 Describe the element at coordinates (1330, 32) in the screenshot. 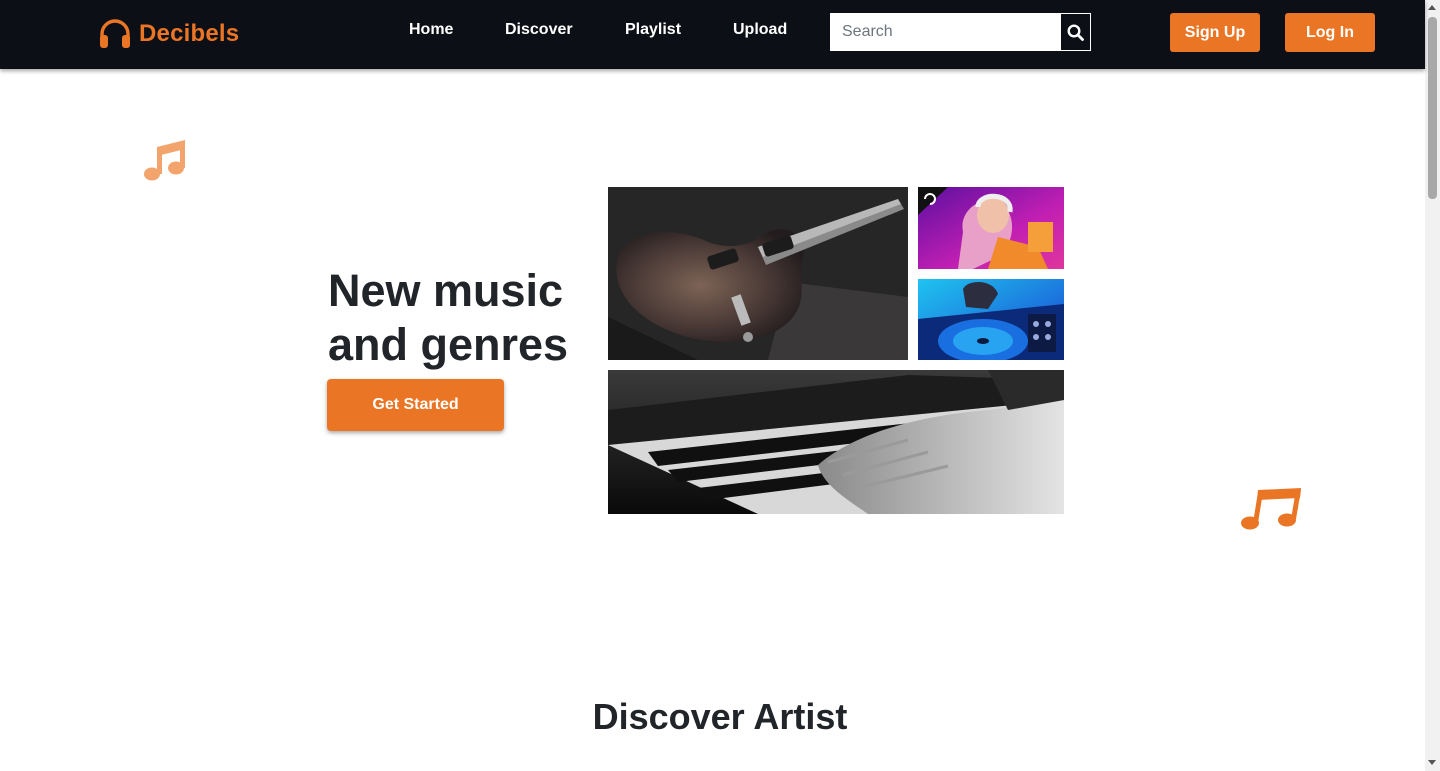

I see `log-in-button: Log In` at that location.